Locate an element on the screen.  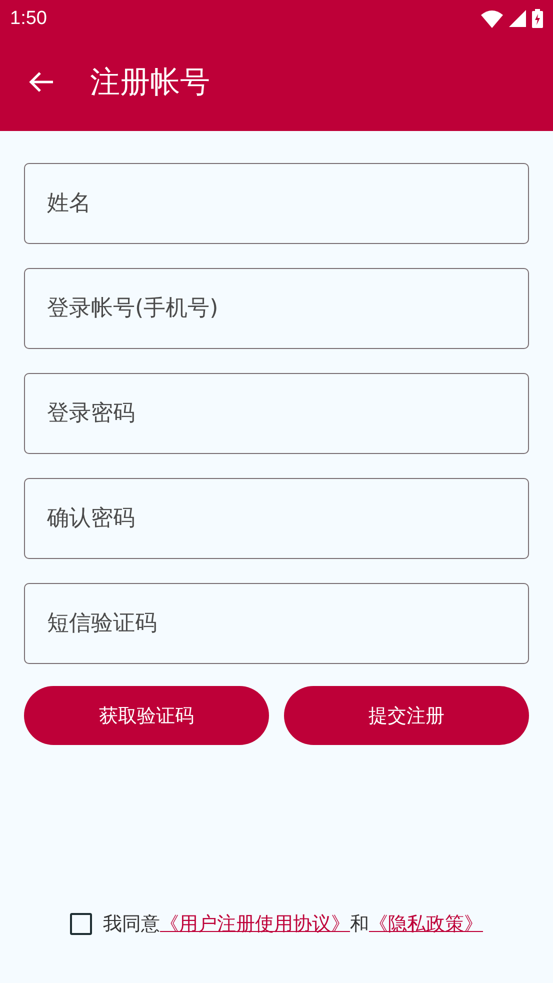
back-button is located at coordinates (41, 82).